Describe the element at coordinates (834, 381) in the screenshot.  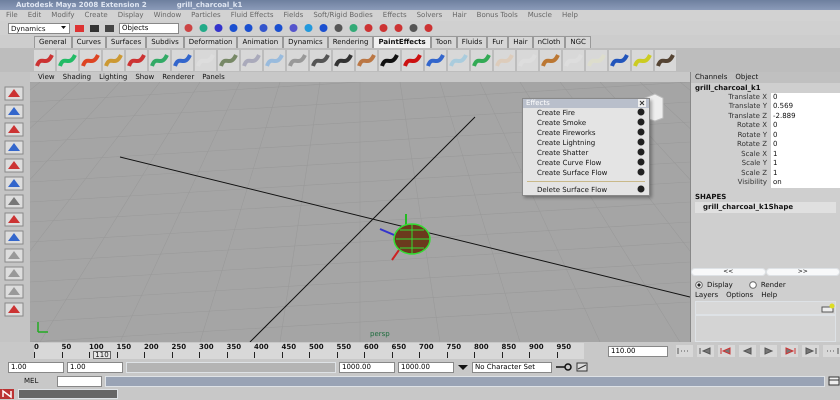
I see `script-editor-icon` at that location.